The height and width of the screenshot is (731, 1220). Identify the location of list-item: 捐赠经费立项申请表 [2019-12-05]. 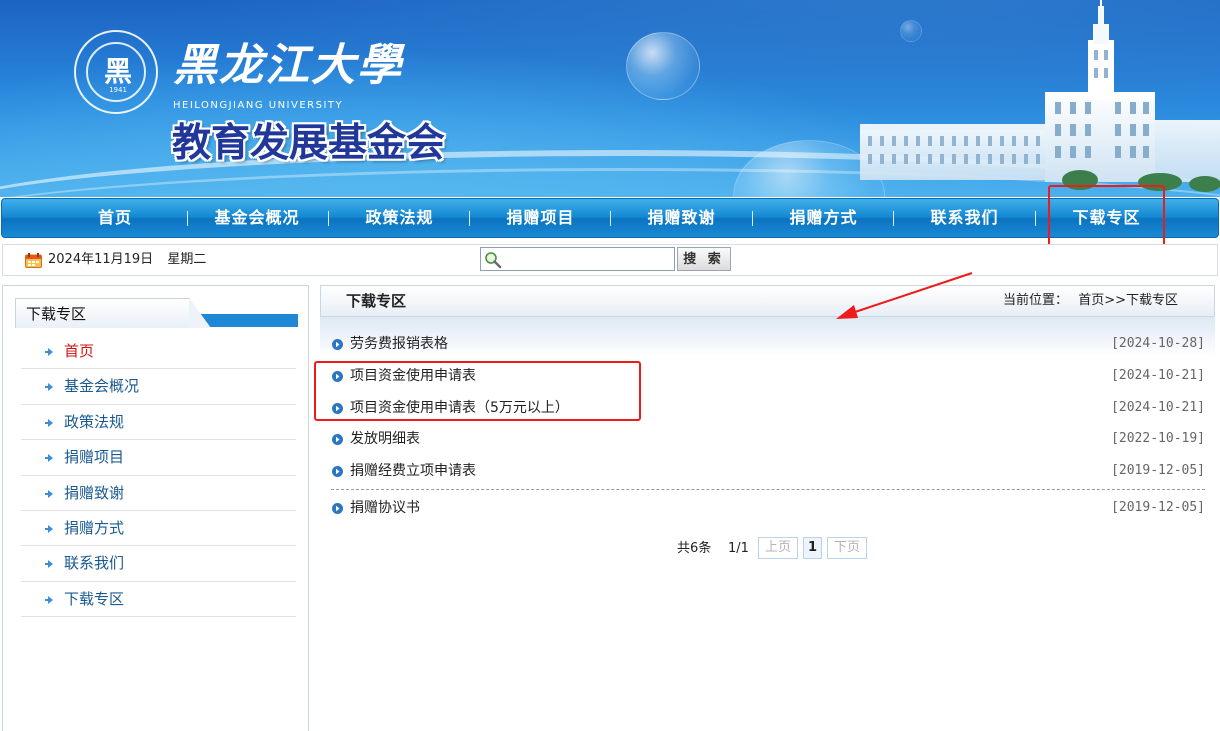
(768, 471).